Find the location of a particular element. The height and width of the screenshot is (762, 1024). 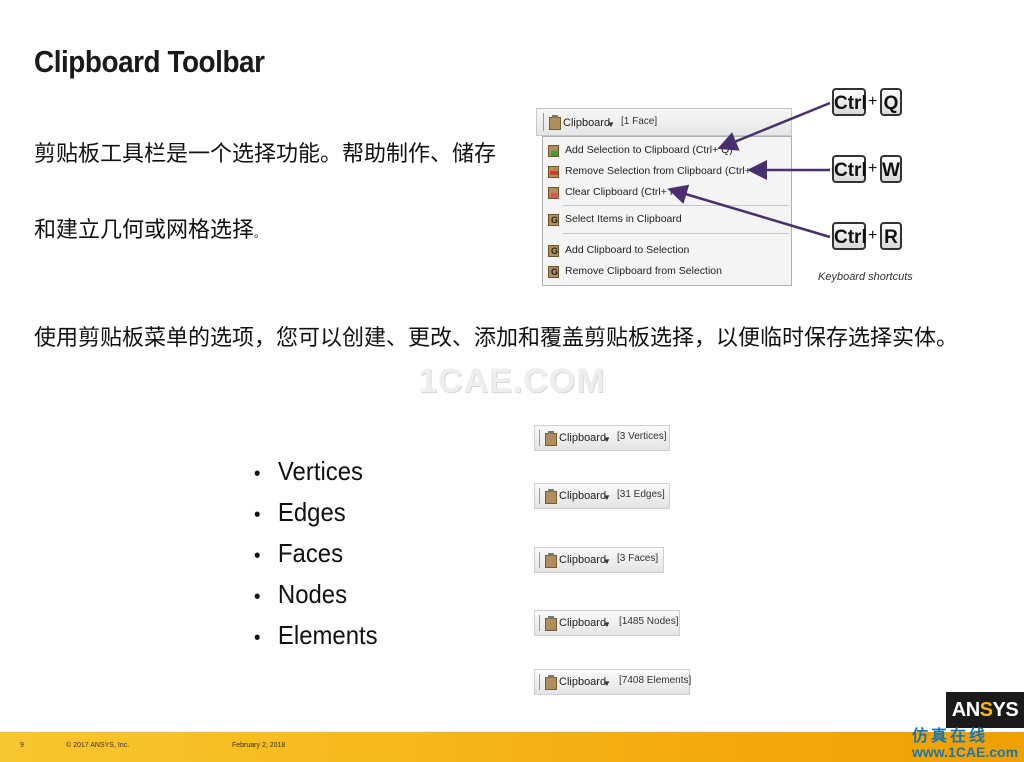

list-item: Nodes is located at coordinates (316, 599).